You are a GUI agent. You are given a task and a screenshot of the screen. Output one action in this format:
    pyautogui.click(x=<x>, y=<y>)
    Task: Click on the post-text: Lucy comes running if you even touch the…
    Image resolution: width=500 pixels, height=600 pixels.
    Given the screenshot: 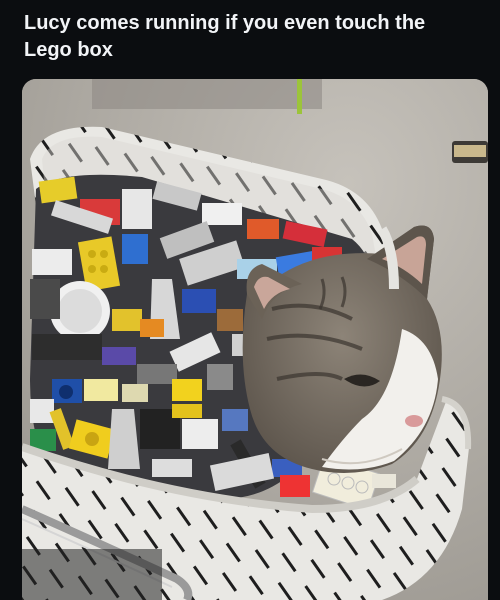 What is the action you would take?
    pyautogui.click(x=225, y=36)
    